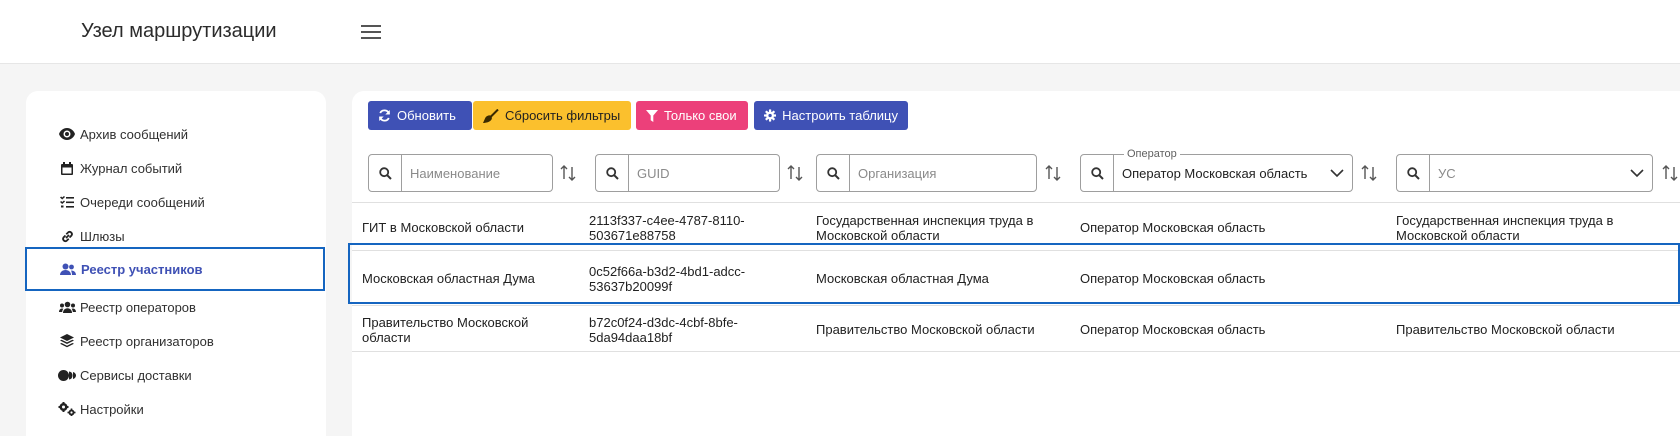 This screenshot has width=1680, height=436. Describe the element at coordinates (840, 115) in the screenshot. I see `configure-table-label: Настроить таблицу` at that location.